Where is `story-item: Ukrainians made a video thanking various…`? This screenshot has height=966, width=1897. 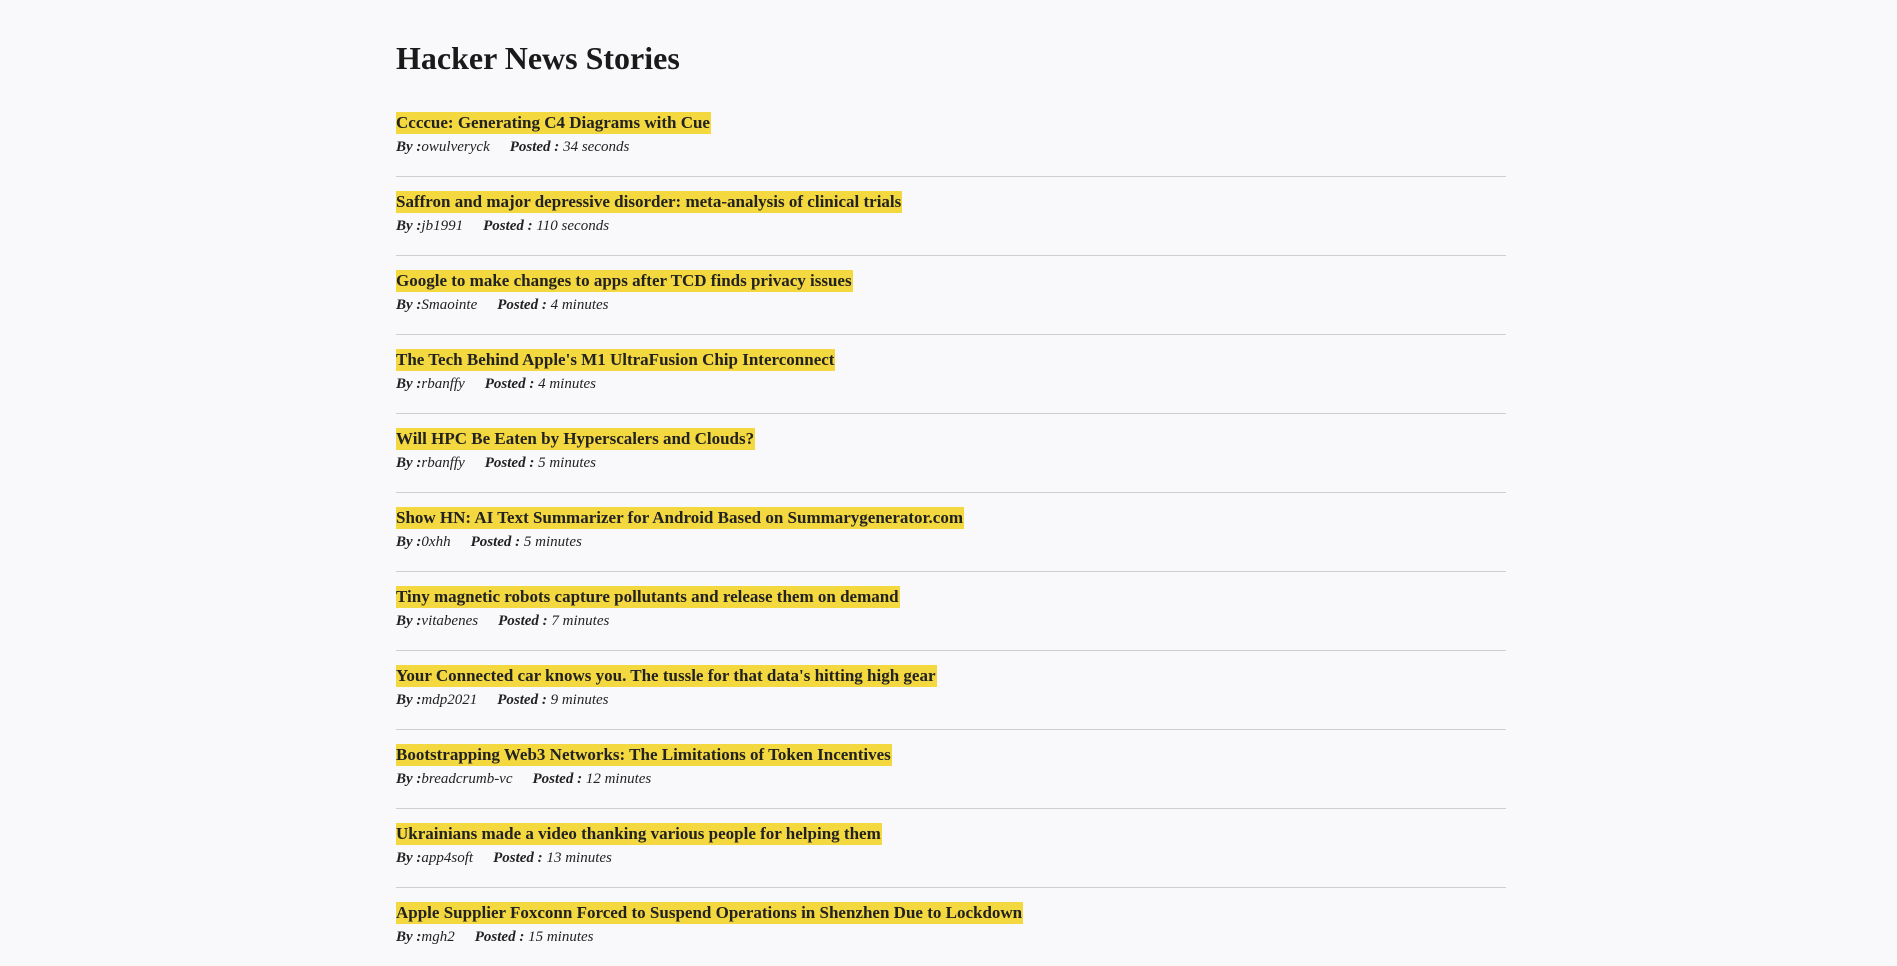
story-item: Ukrainians made a video thanking various… is located at coordinates (951, 848).